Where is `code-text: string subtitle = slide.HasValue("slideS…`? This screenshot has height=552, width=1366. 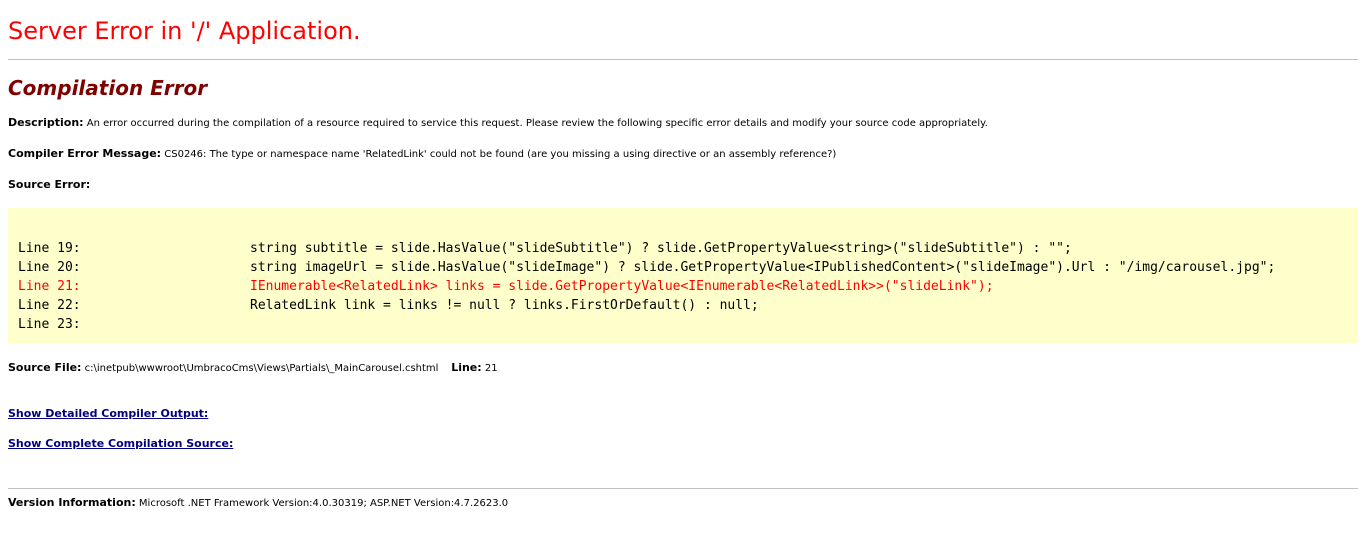
code-text: string subtitle = slide.HasValue("slideS… is located at coordinates (661, 248).